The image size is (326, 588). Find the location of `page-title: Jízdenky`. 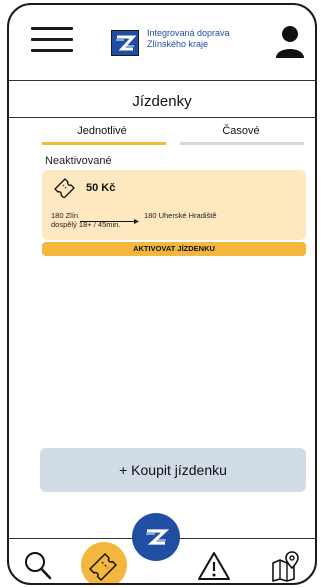

page-title: Jízdenky is located at coordinates (162, 101).